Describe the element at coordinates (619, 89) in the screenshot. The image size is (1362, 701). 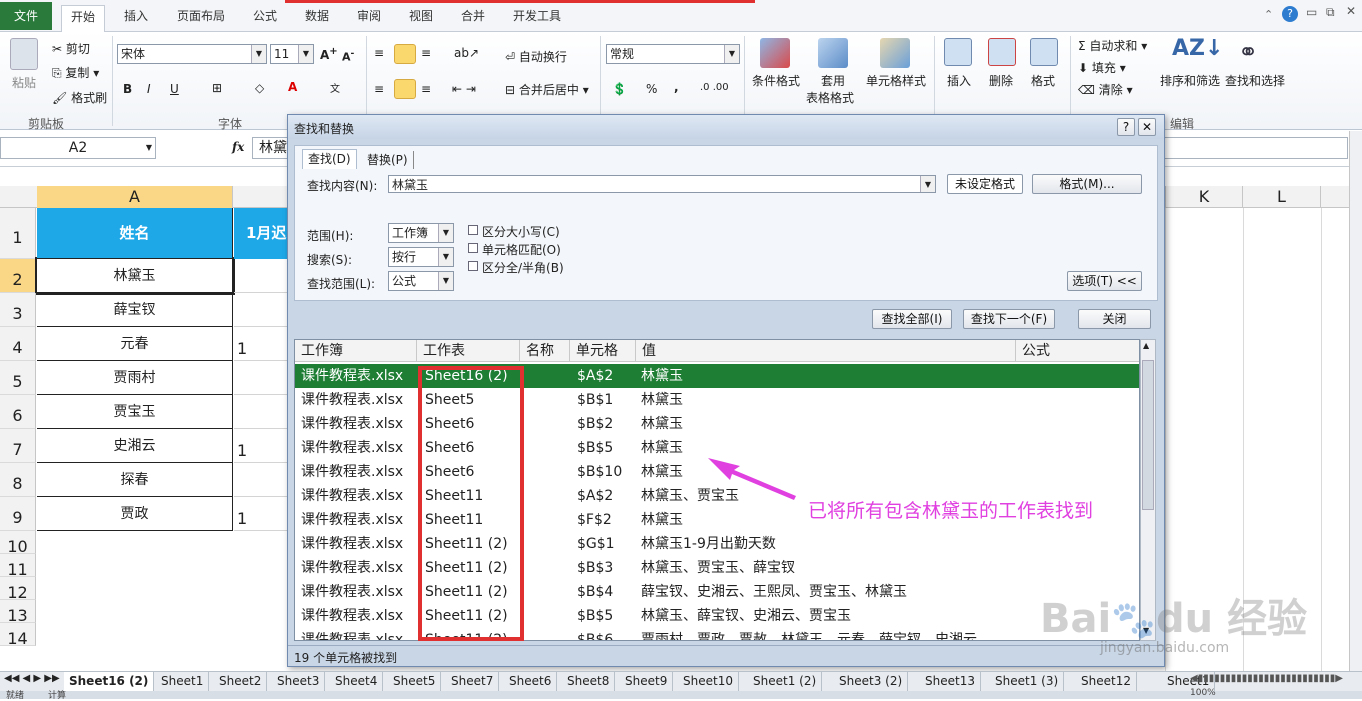
I see `currency-icon: 💲` at that location.